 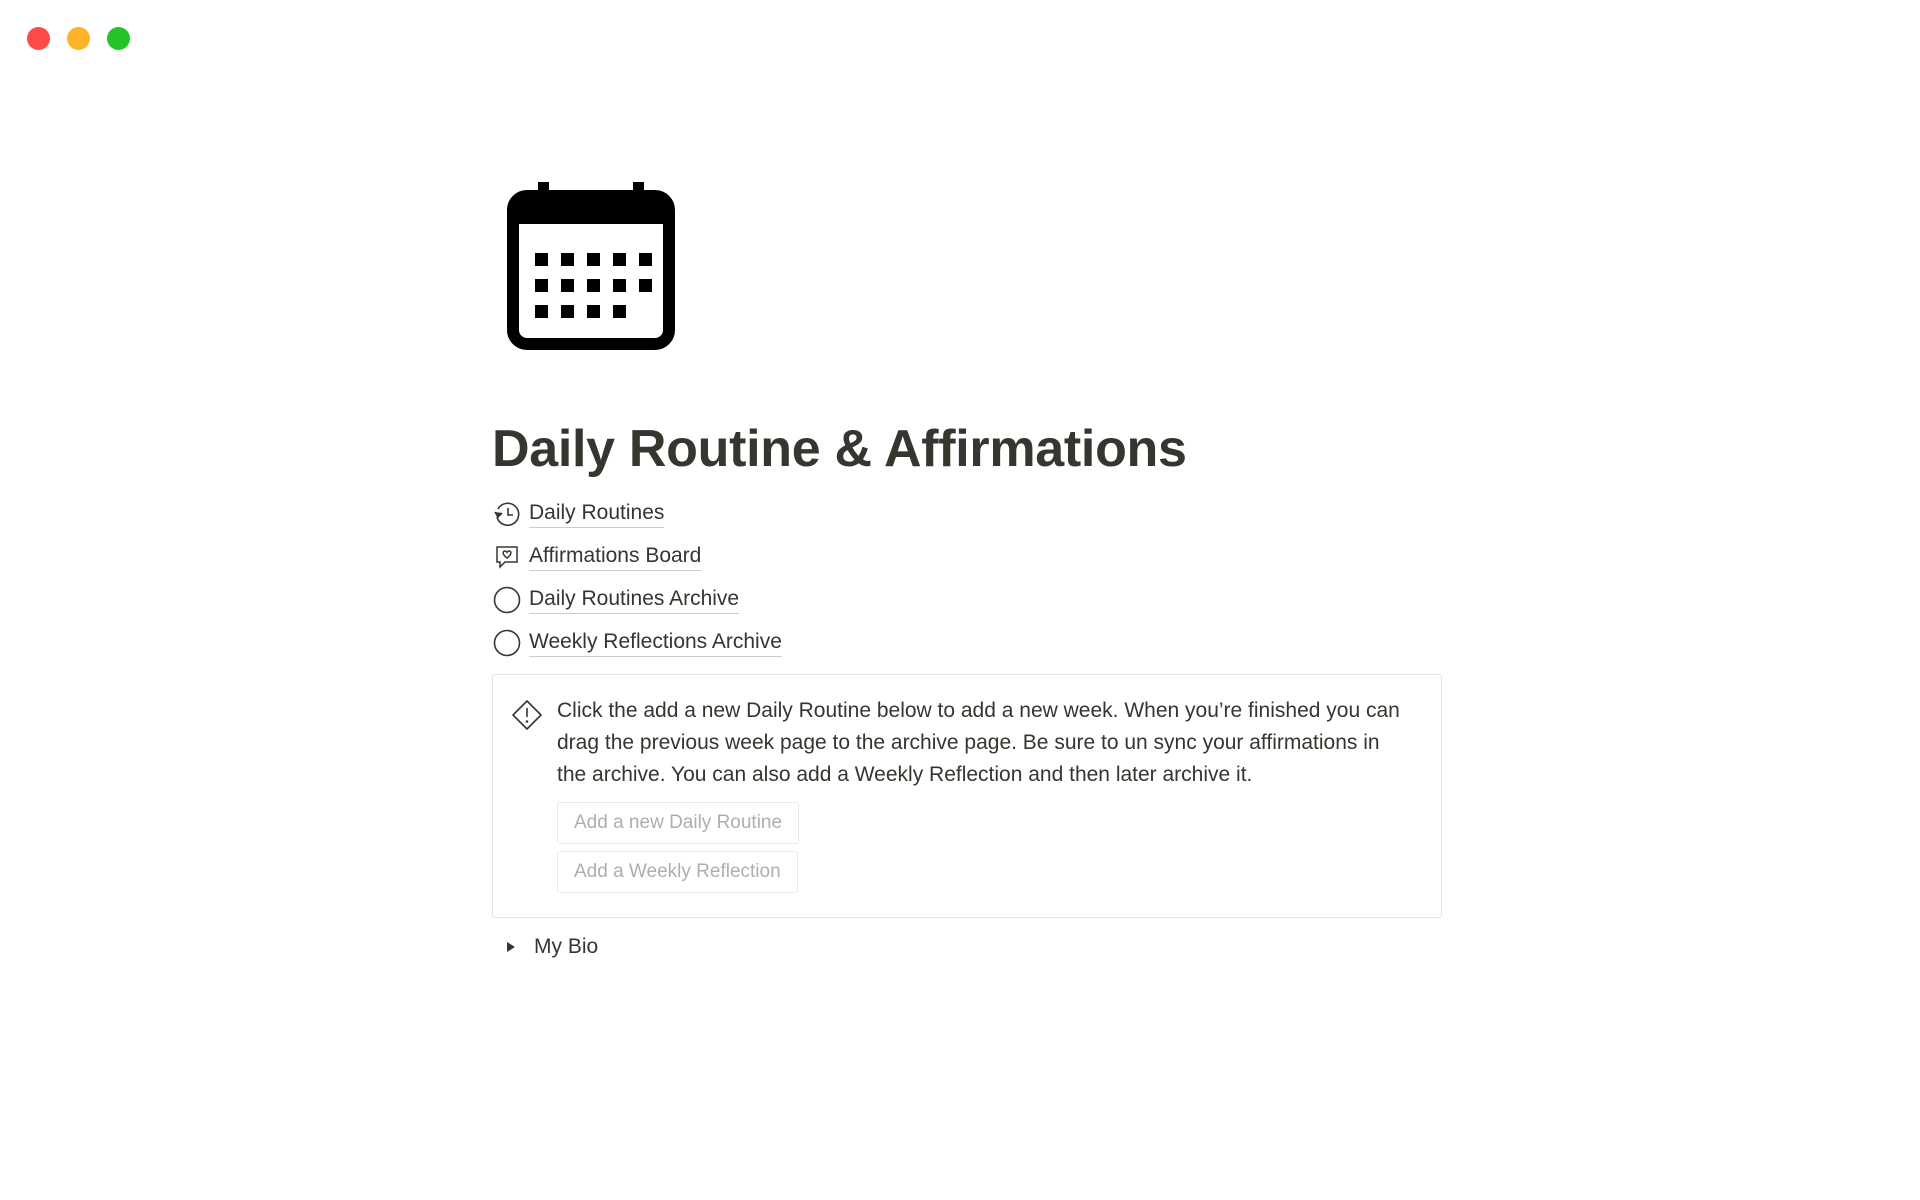 What do you see at coordinates (591, 266) in the screenshot?
I see `calendar-icon` at bounding box center [591, 266].